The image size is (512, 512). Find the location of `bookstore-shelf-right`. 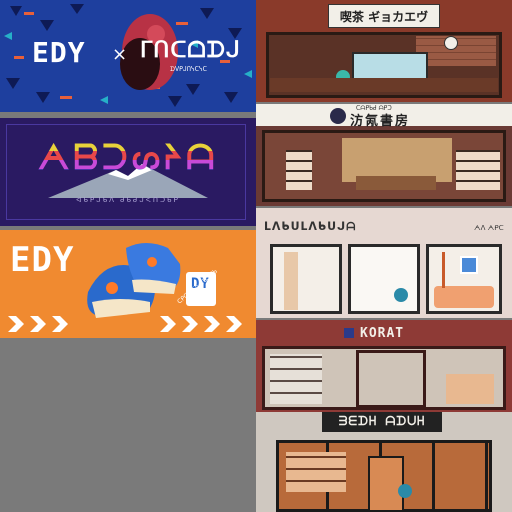

bookstore-shelf-right is located at coordinates (478, 170).